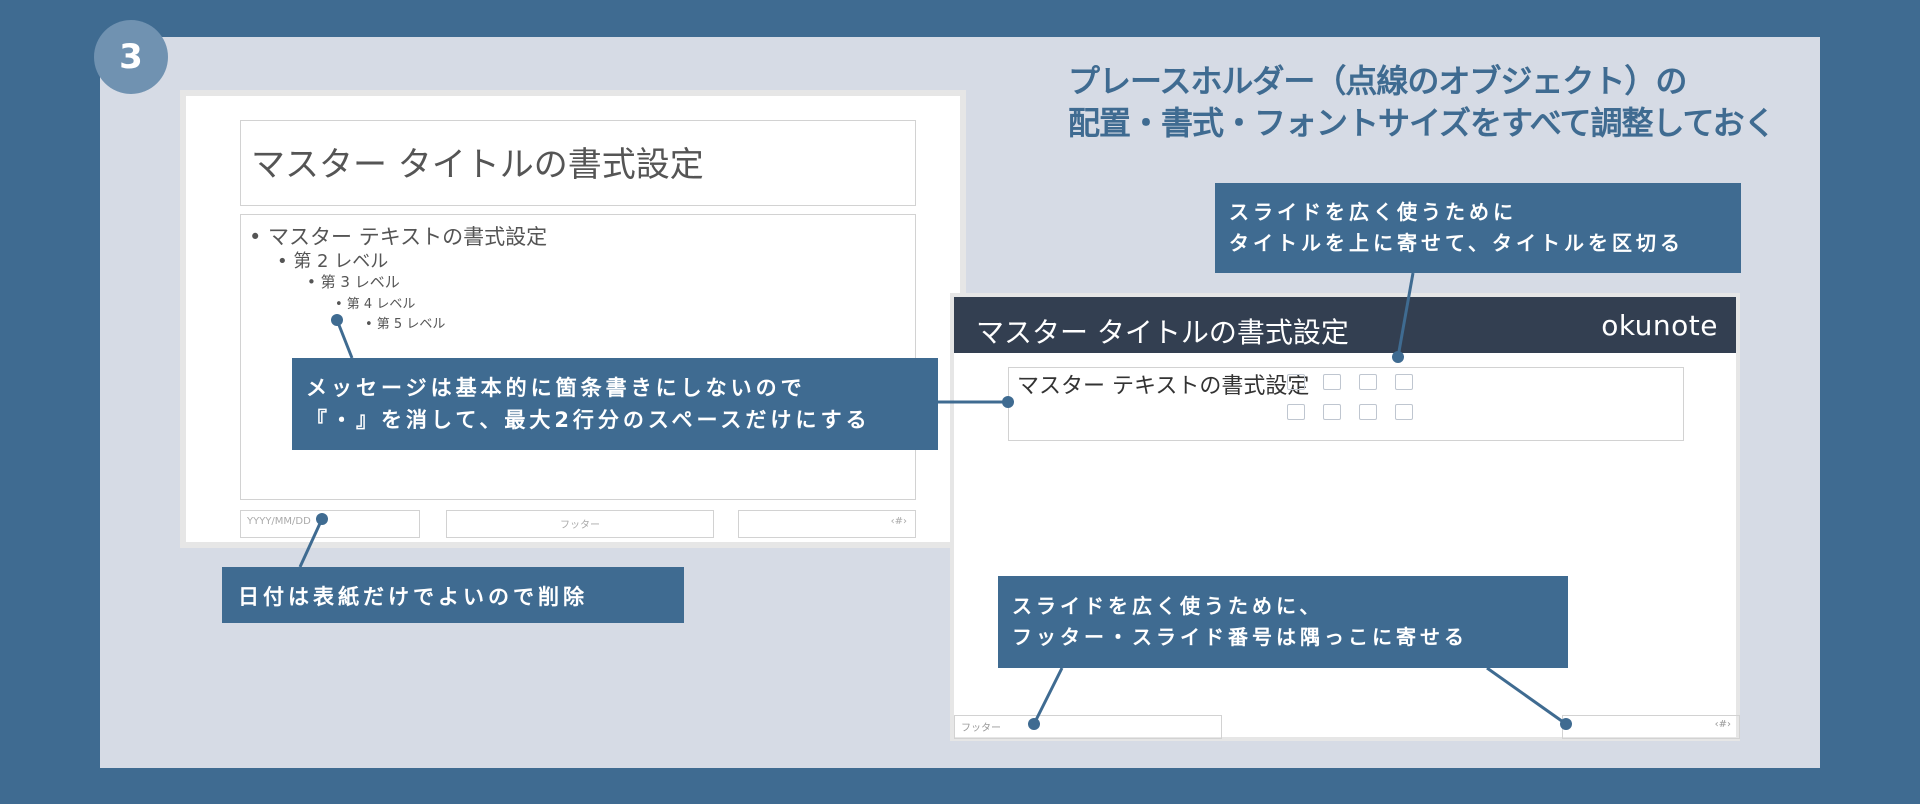  What do you see at coordinates (131, 57) in the screenshot?
I see `step-badge: 3` at bounding box center [131, 57].